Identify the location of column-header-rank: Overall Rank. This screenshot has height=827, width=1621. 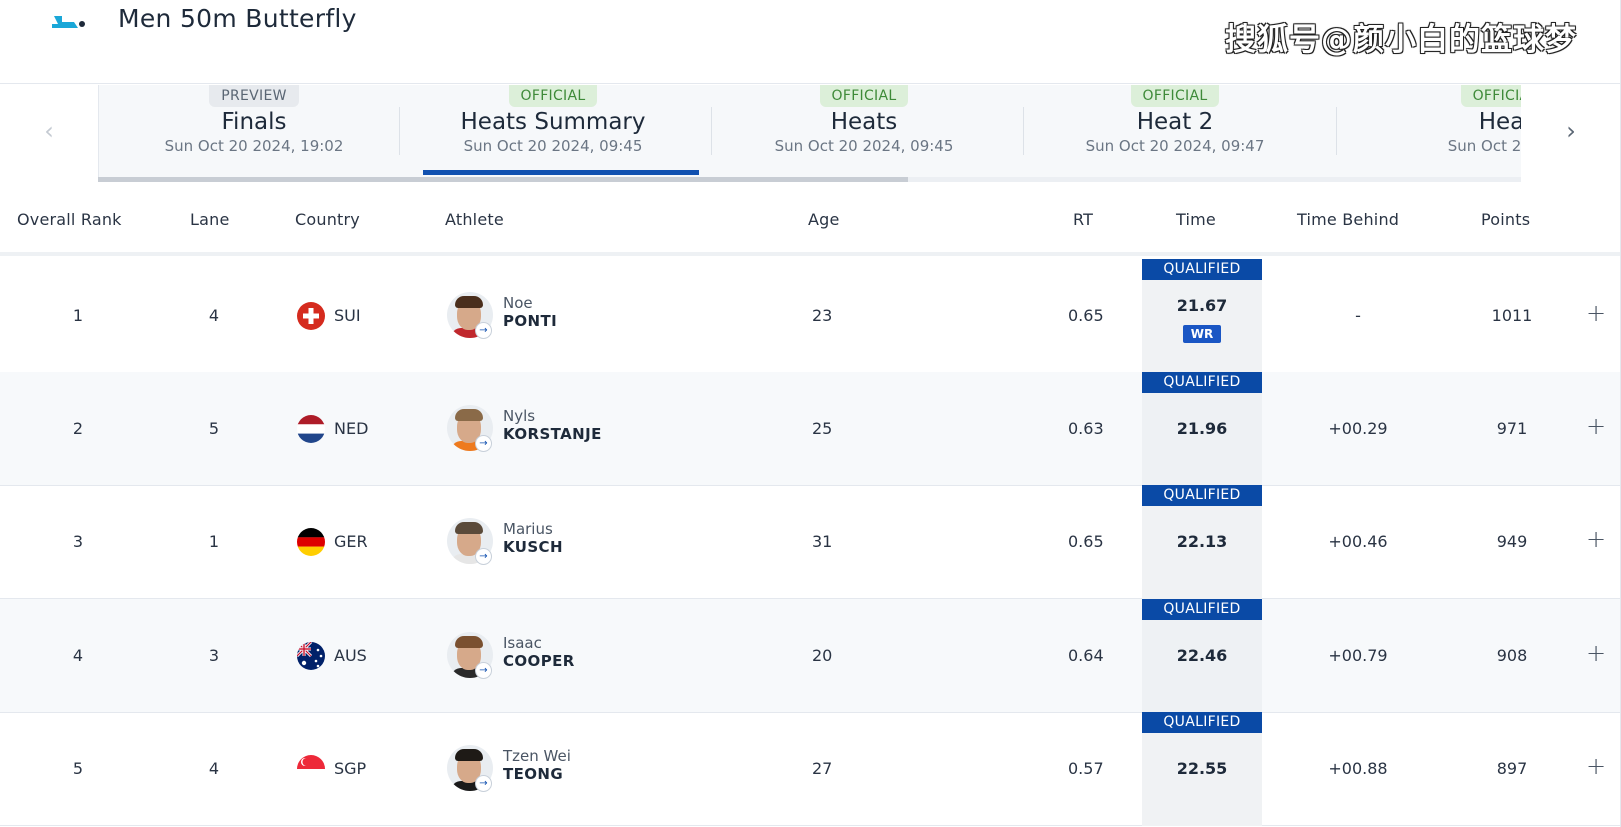
(69, 219).